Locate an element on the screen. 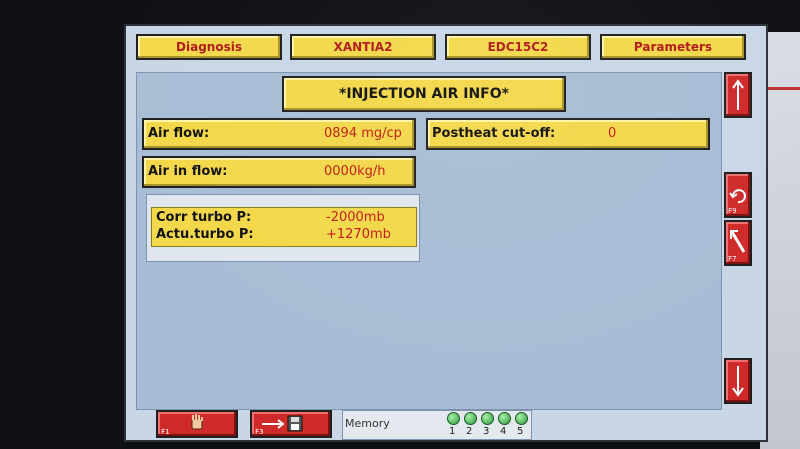 The width and height of the screenshot is (800, 449). tab-vehicle-xantia2: XANTIA2 is located at coordinates (363, 47).